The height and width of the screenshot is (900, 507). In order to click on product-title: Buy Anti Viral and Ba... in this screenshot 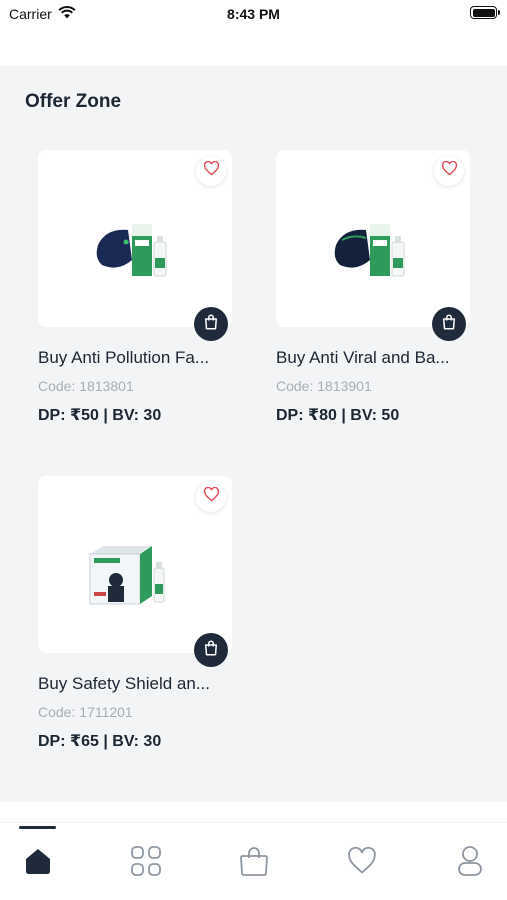, I will do `click(374, 358)`.